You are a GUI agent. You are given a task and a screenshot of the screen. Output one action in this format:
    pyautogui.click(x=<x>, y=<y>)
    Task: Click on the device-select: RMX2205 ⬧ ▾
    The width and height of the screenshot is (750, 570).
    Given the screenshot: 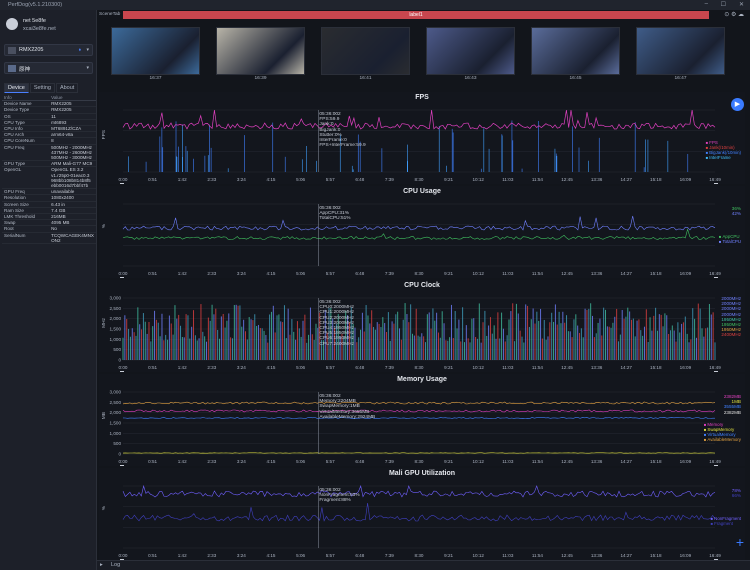 What is the action you would take?
    pyautogui.click(x=48, y=50)
    